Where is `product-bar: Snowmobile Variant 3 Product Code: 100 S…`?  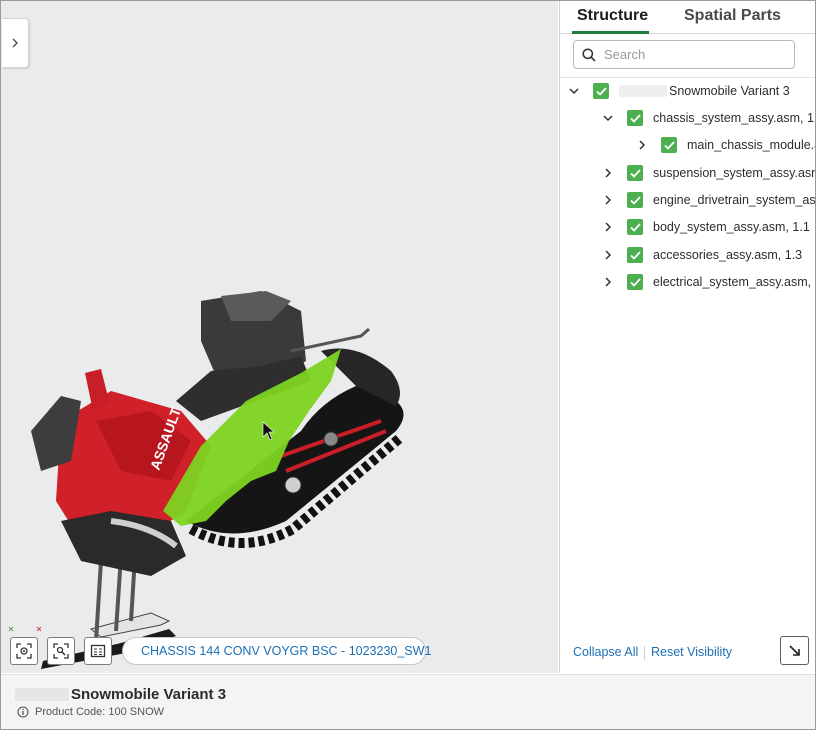 product-bar: Snowmobile Variant 3 Product Code: 100 S… is located at coordinates (408, 701).